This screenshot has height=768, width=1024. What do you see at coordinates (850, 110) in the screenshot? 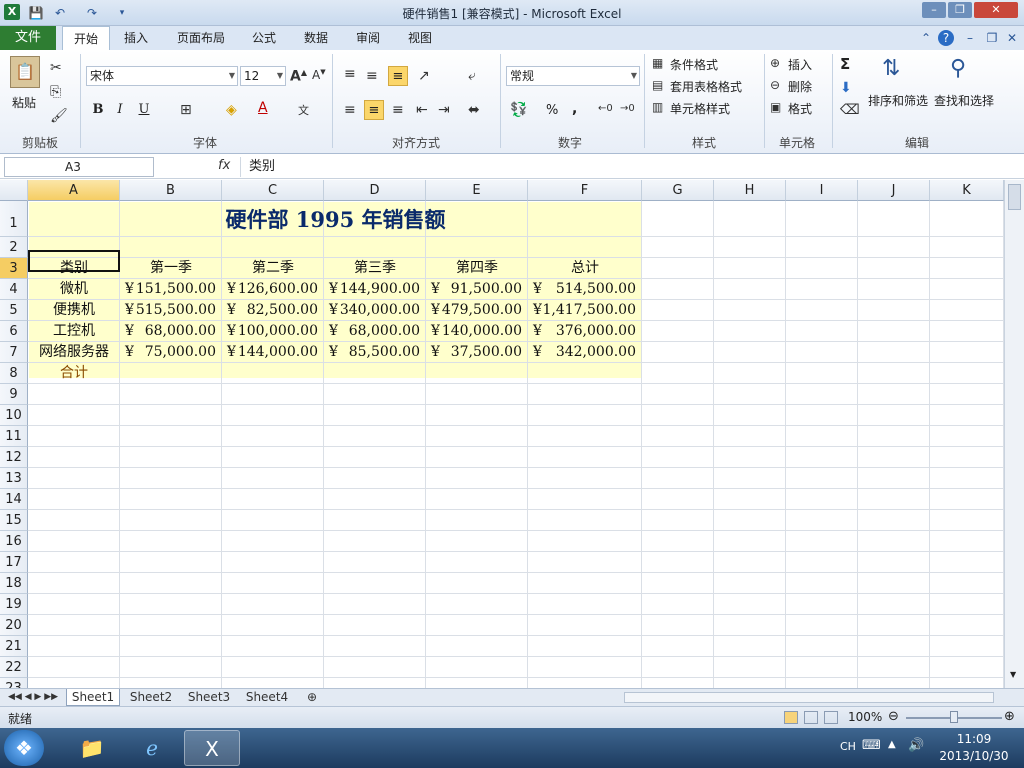
I see `clear-icon: ⌫` at bounding box center [850, 110].